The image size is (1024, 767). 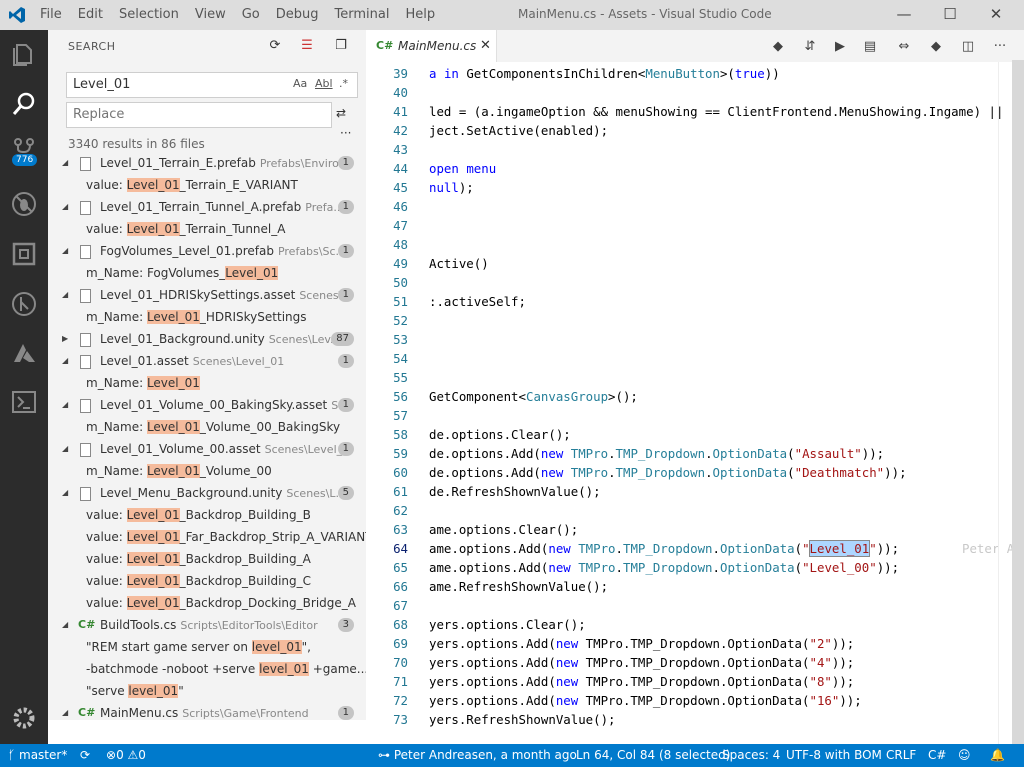 I want to click on menu-file: File, so click(x=51, y=14).